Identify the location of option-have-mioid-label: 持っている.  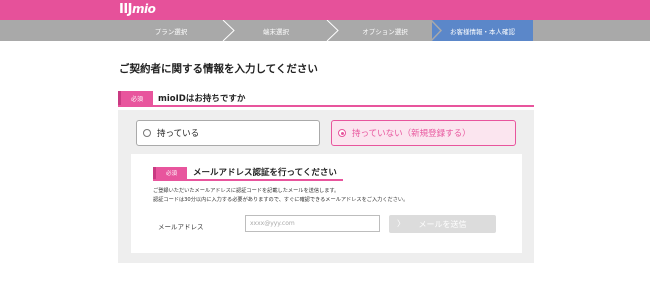
(178, 134).